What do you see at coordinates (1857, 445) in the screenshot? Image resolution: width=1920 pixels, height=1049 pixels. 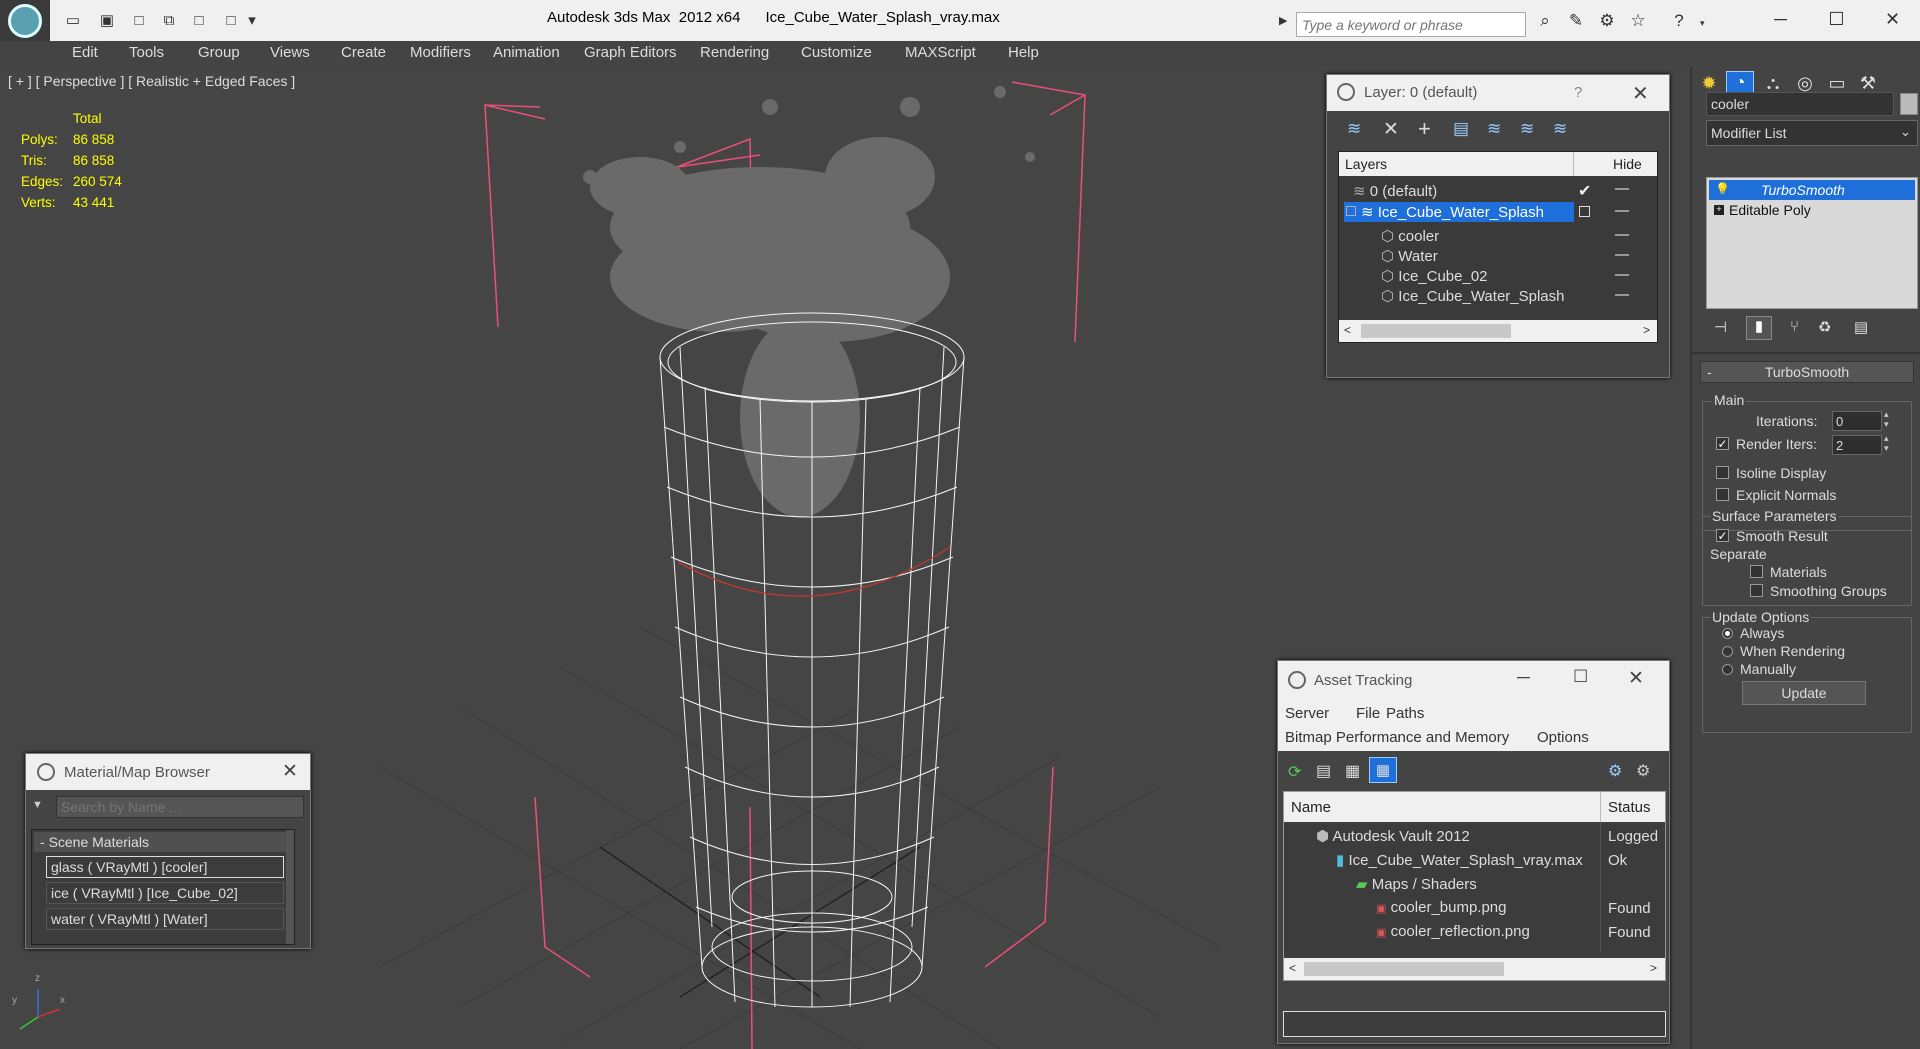 I see `render-iters-spinner` at bounding box center [1857, 445].